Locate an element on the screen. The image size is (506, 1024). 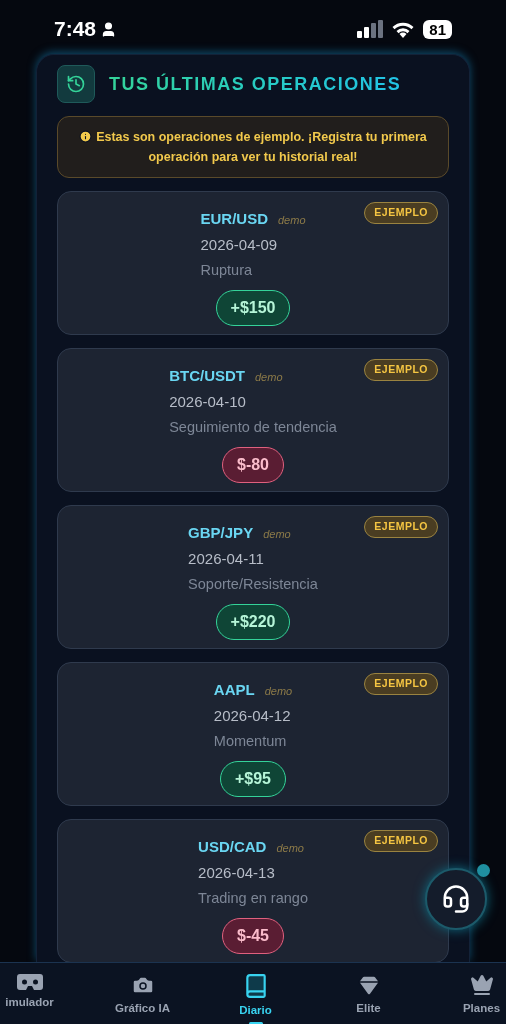
trade-strategy: Soporte/Resistencia is located at coordinates (253, 584).